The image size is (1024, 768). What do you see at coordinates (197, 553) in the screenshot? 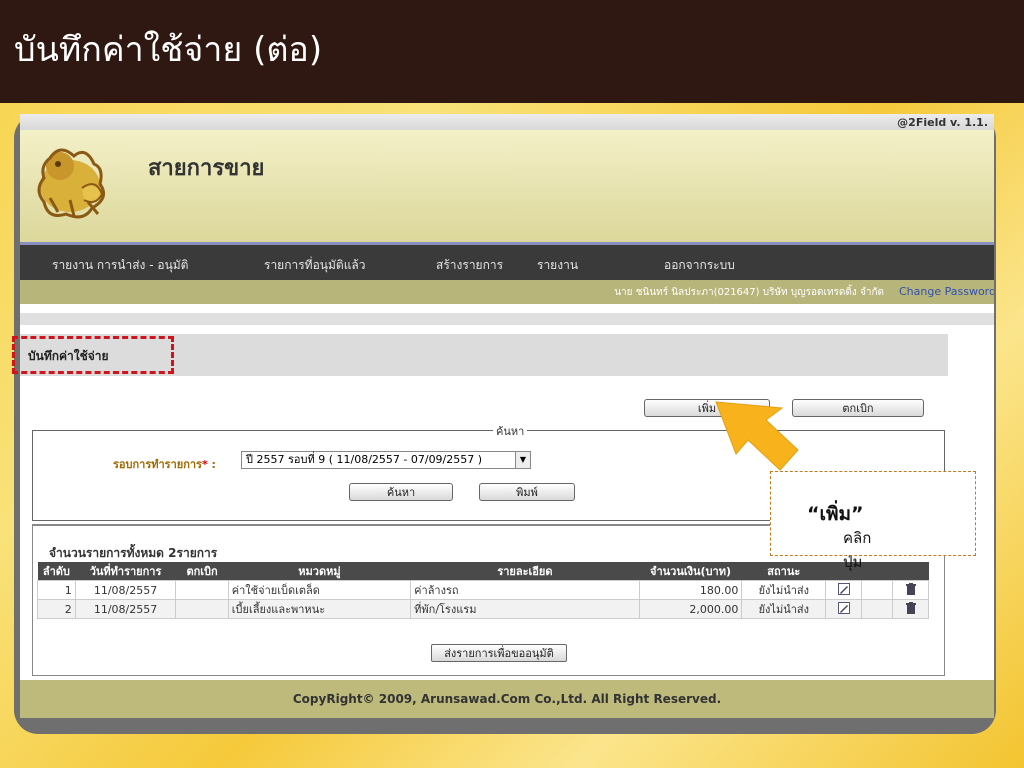
I see `item-count-unit: รายการ` at bounding box center [197, 553].